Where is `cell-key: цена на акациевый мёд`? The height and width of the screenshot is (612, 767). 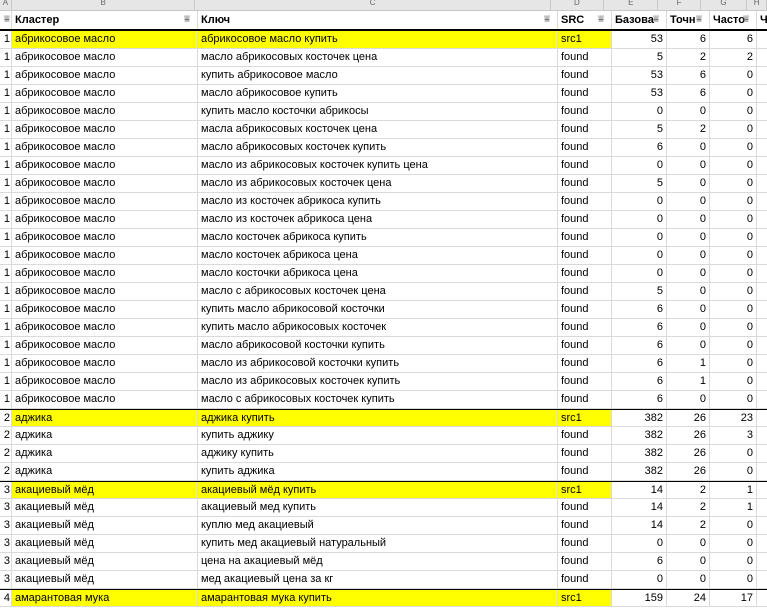 cell-key: цена на акациевый мёд is located at coordinates (378, 561).